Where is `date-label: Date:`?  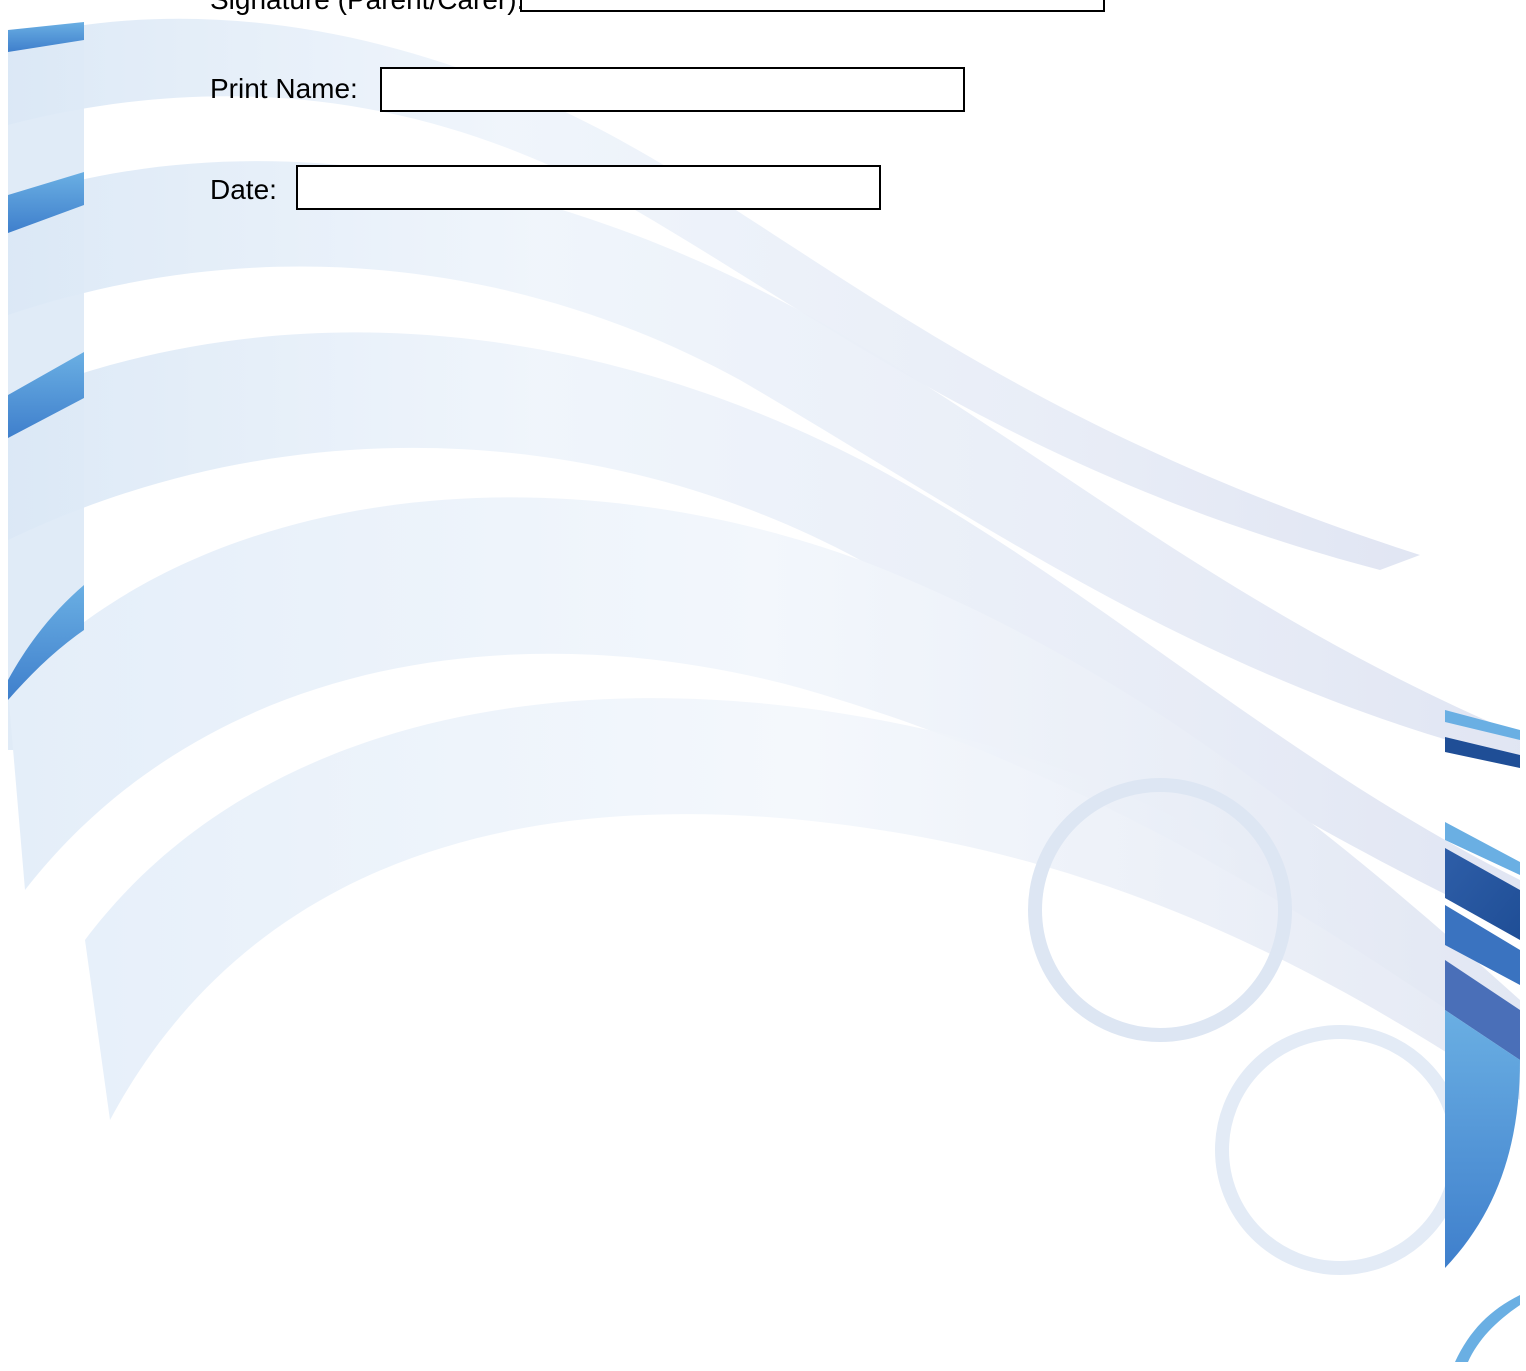
date-label: Date: is located at coordinates (243, 189).